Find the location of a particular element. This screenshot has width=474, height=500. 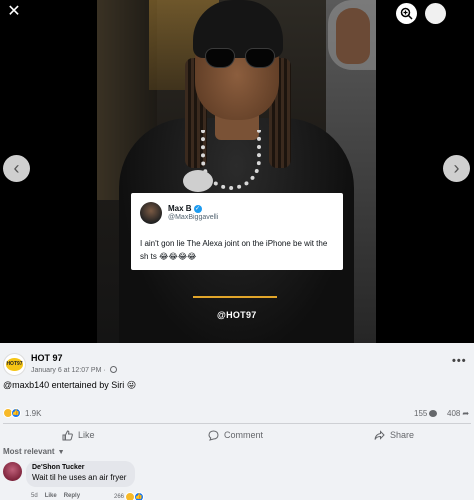

comment-actions: 5d Like Reply is located at coordinates (55, 496).